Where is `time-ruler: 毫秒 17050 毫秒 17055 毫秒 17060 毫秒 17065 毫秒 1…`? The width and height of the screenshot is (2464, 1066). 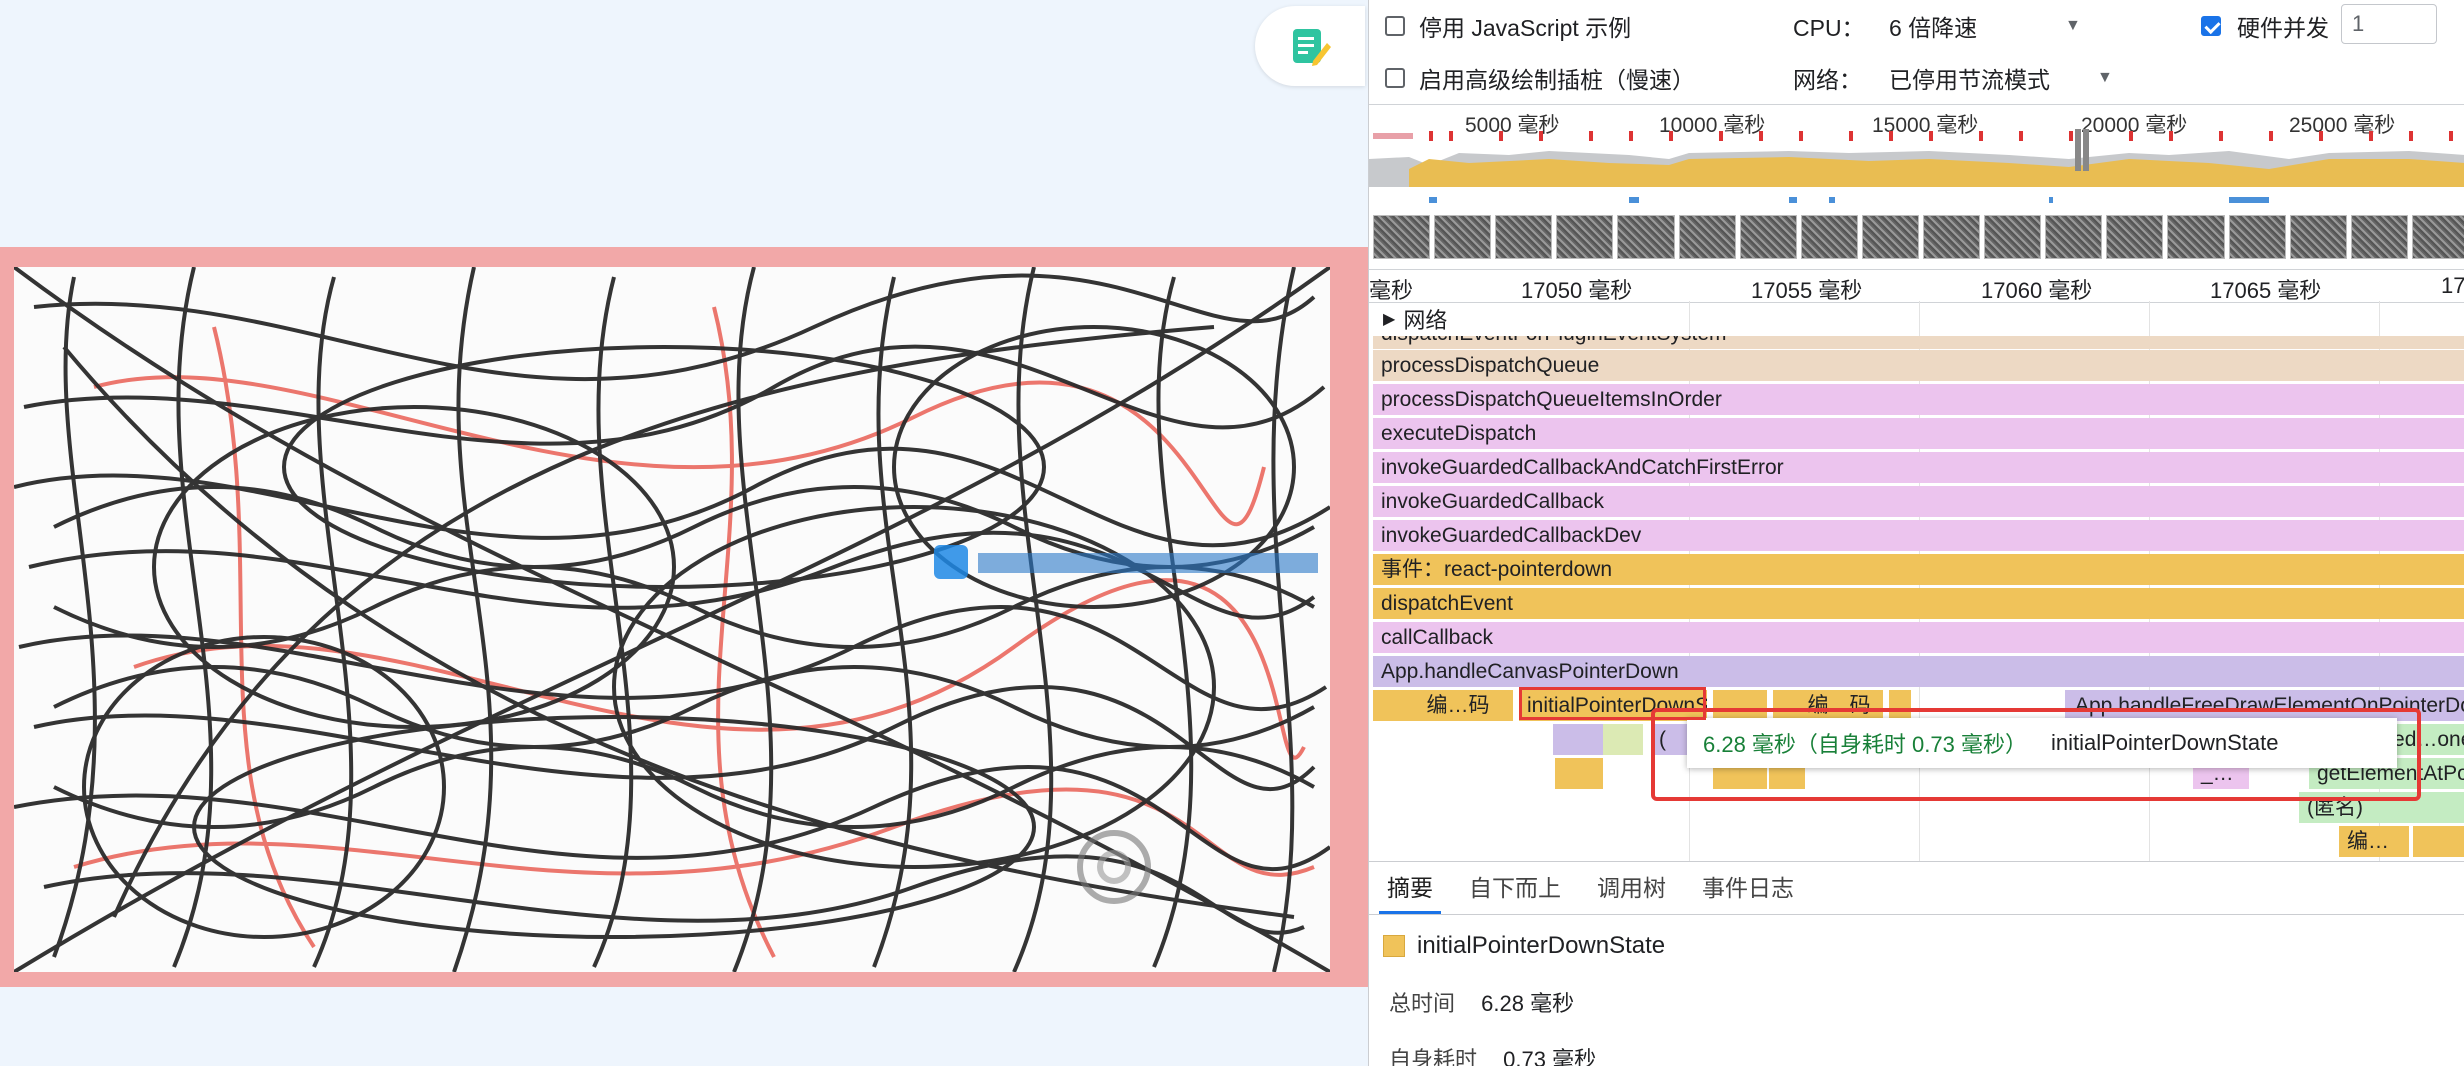
time-ruler: 毫秒 17050 毫秒 17055 毫秒 17060 毫秒 17065 毫秒 1… is located at coordinates (1916, 286).